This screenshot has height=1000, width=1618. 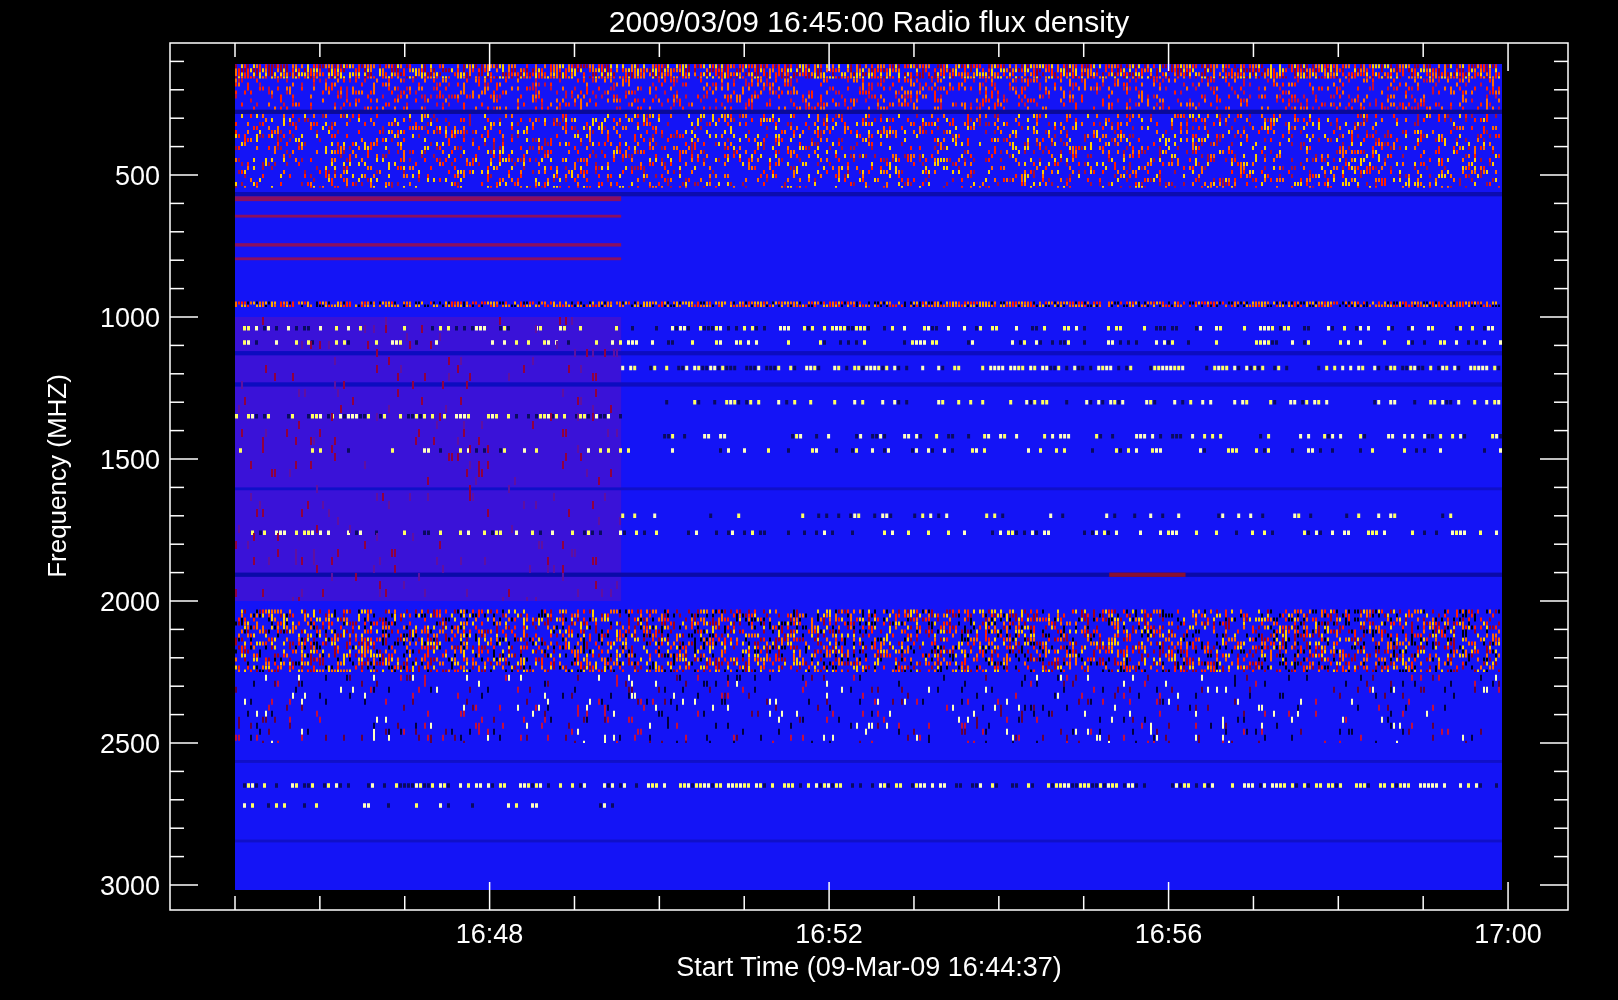 I want to click on y-tick-label: 3000, so click(x=129, y=886).